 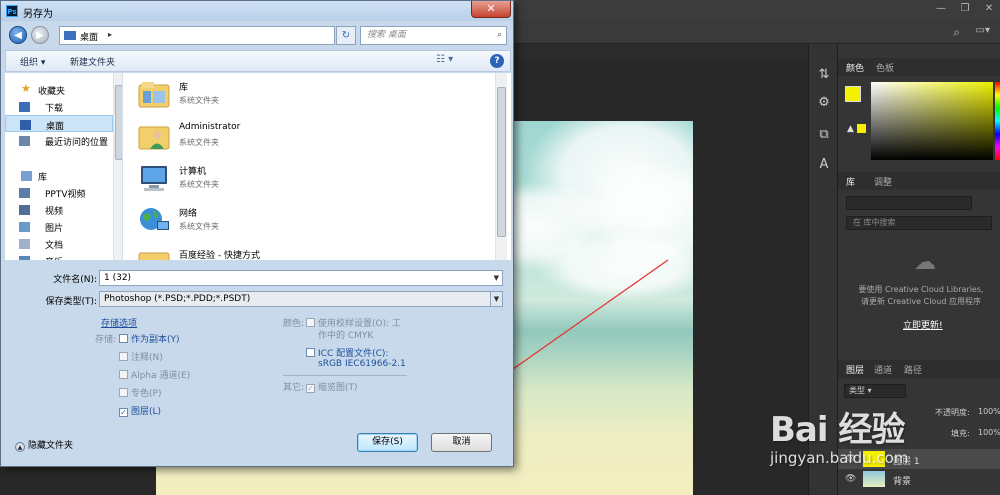 What do you see at coordinates (301, 278) in the screenshot?
I see `filename-input: 1 (32) ▼` at bounding box center [301, 278].